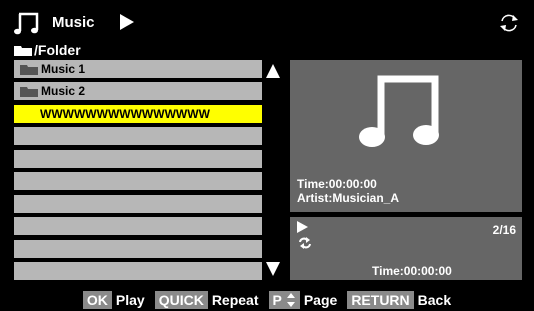 Image resolution: width=534 pixels, height=311 pixels. What do you see at coordinates (284, 300) in the screenshot?
I see `p-key: P` at bounding box center [284, 300].